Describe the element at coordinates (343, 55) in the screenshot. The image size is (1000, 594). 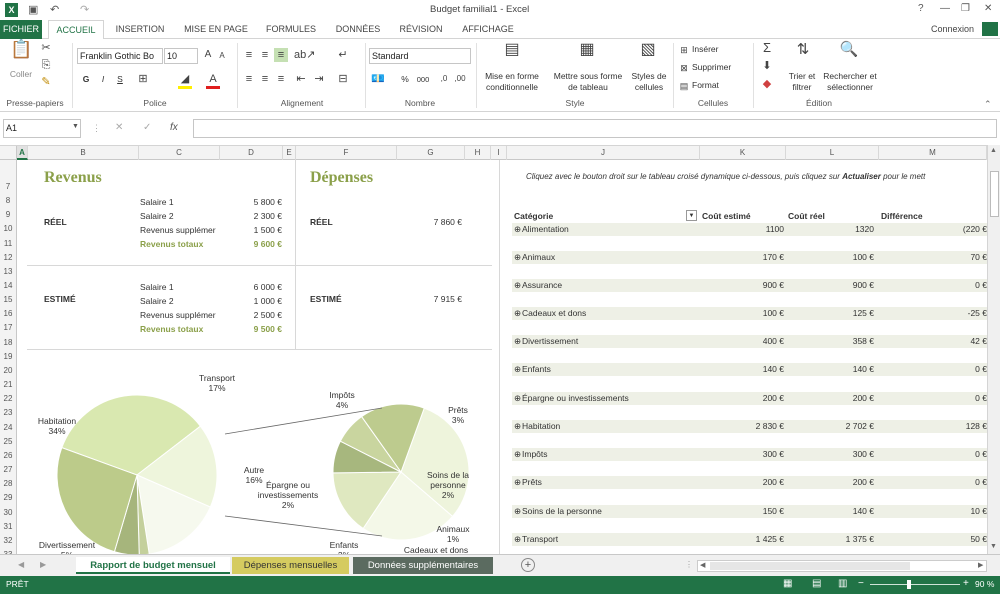
I see `wrap-text-icon: ↵` at that location.